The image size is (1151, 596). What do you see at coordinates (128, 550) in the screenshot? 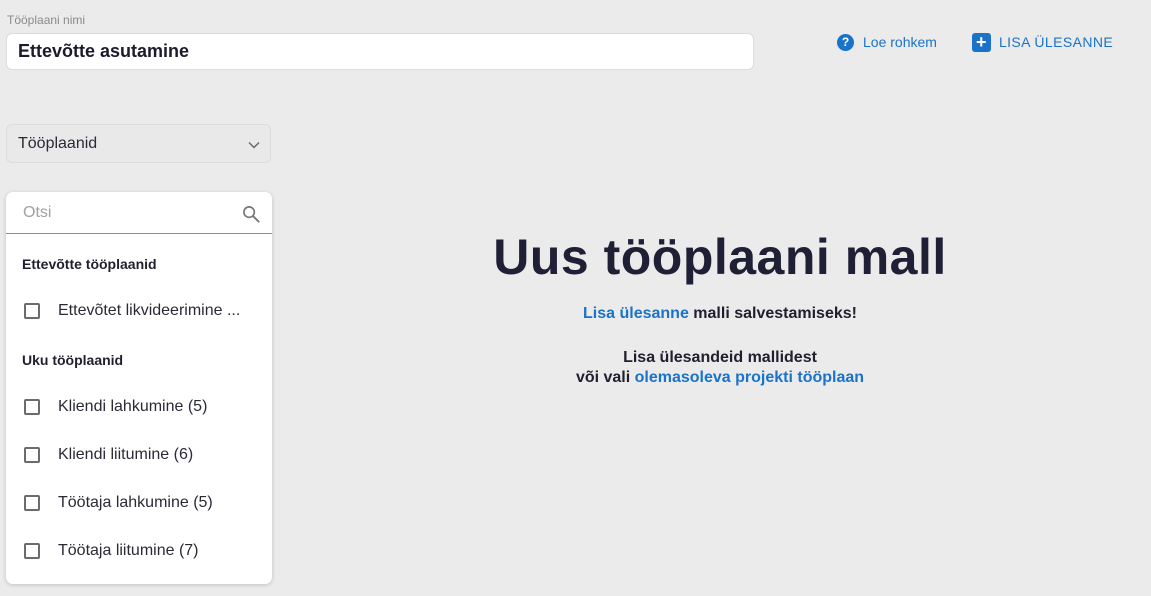
I see `list-item-label: Töötaja liitumine (7)` at bounding box center [128, 550].